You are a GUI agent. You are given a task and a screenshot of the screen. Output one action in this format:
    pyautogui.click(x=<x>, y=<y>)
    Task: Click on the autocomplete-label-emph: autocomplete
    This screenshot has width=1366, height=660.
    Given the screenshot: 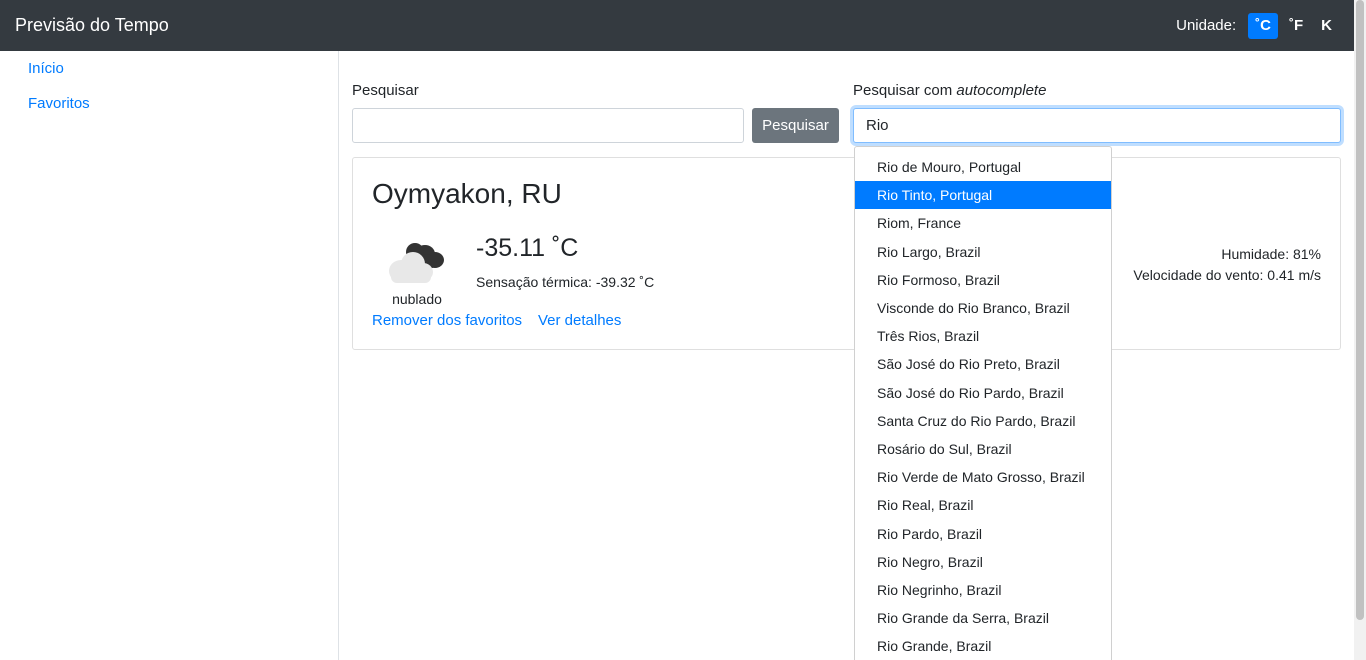 What is the action you would take?
    pyautogui.click(x=1001, y=90)
    